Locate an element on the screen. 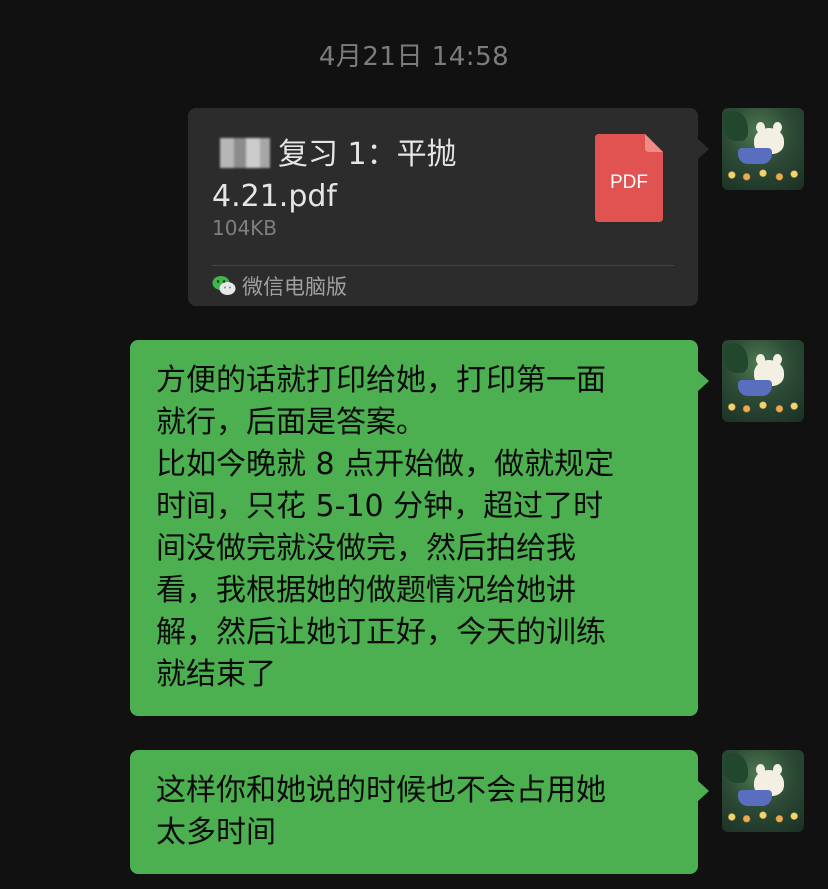  file-source-label: 微信电脑版 is located at coordinates (294, 287).